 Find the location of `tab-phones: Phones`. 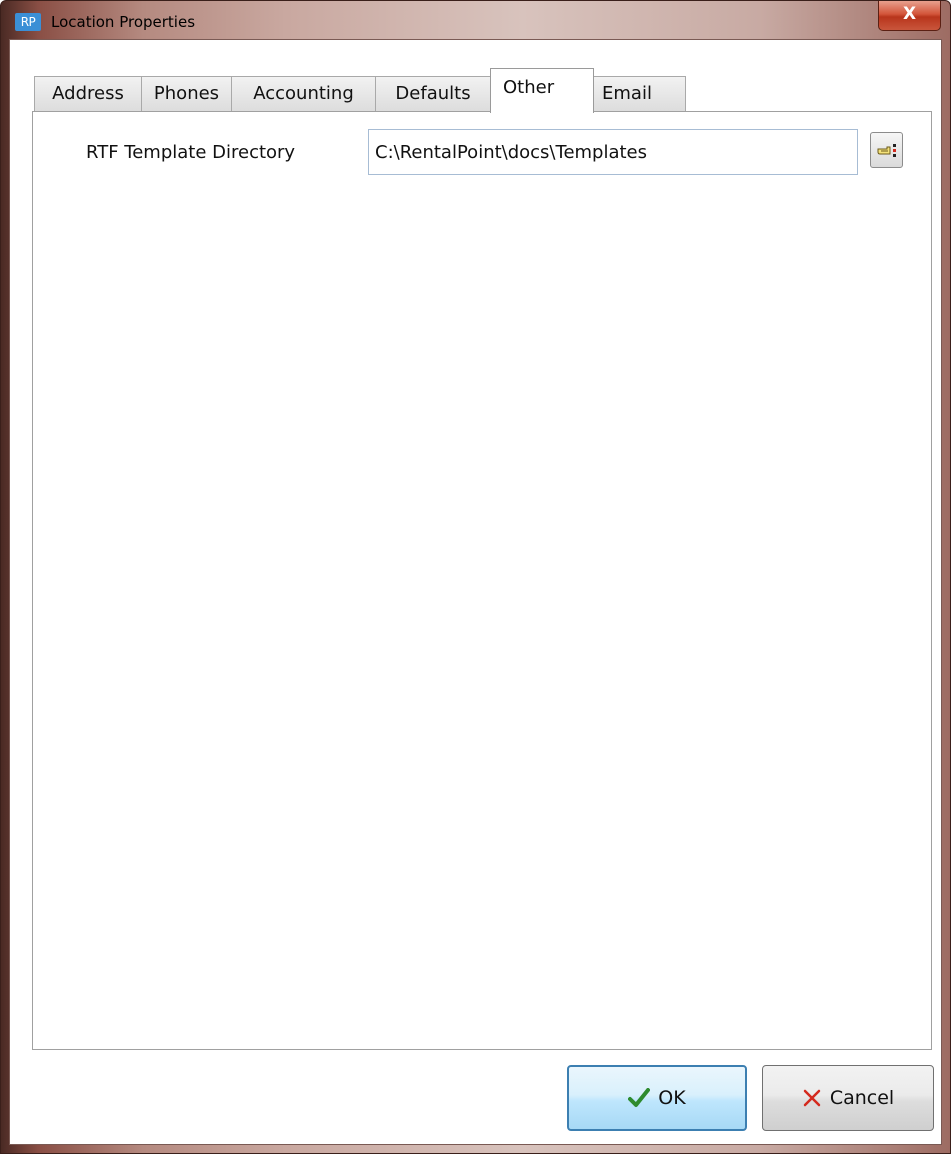

tab-phones: Phones is located at coordinates (186, 94).